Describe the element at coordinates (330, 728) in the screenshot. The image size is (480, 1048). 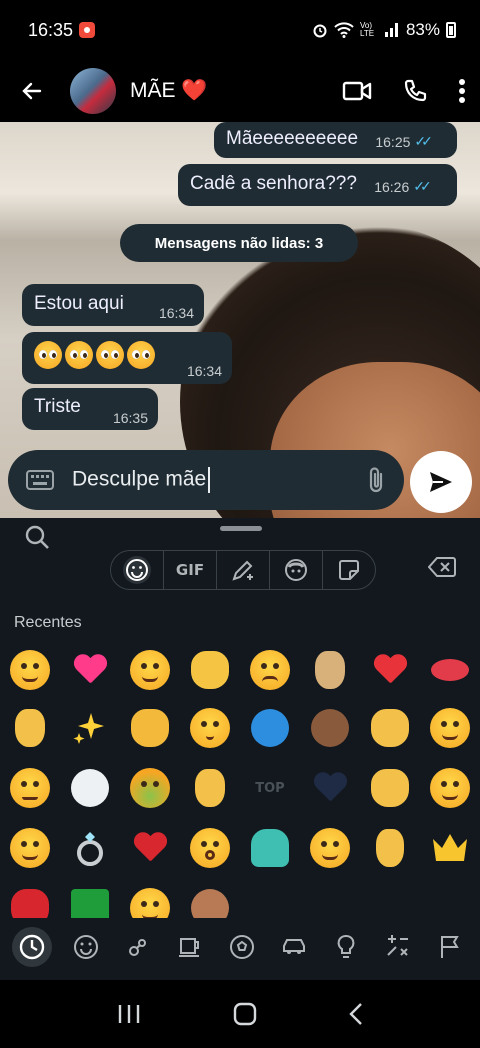
I see `woman-curly-hair-emoji` at that location.